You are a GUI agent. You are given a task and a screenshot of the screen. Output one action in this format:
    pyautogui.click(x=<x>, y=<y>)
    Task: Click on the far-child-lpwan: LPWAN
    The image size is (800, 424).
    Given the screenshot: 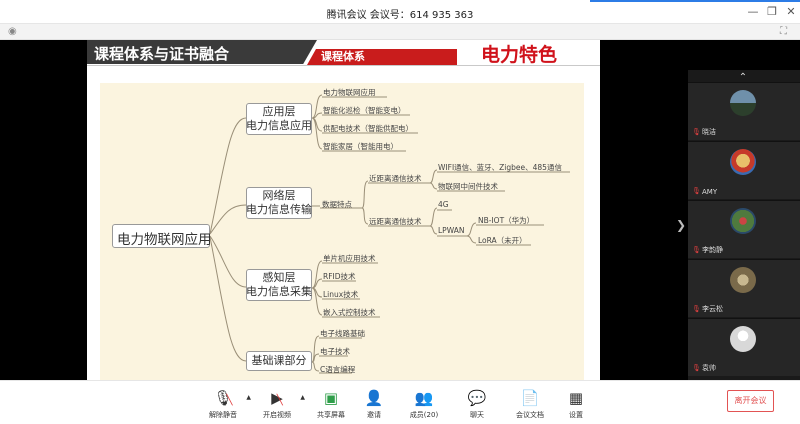 What is the action you would take?
    pyautogui.click(x=451, y=230)
    